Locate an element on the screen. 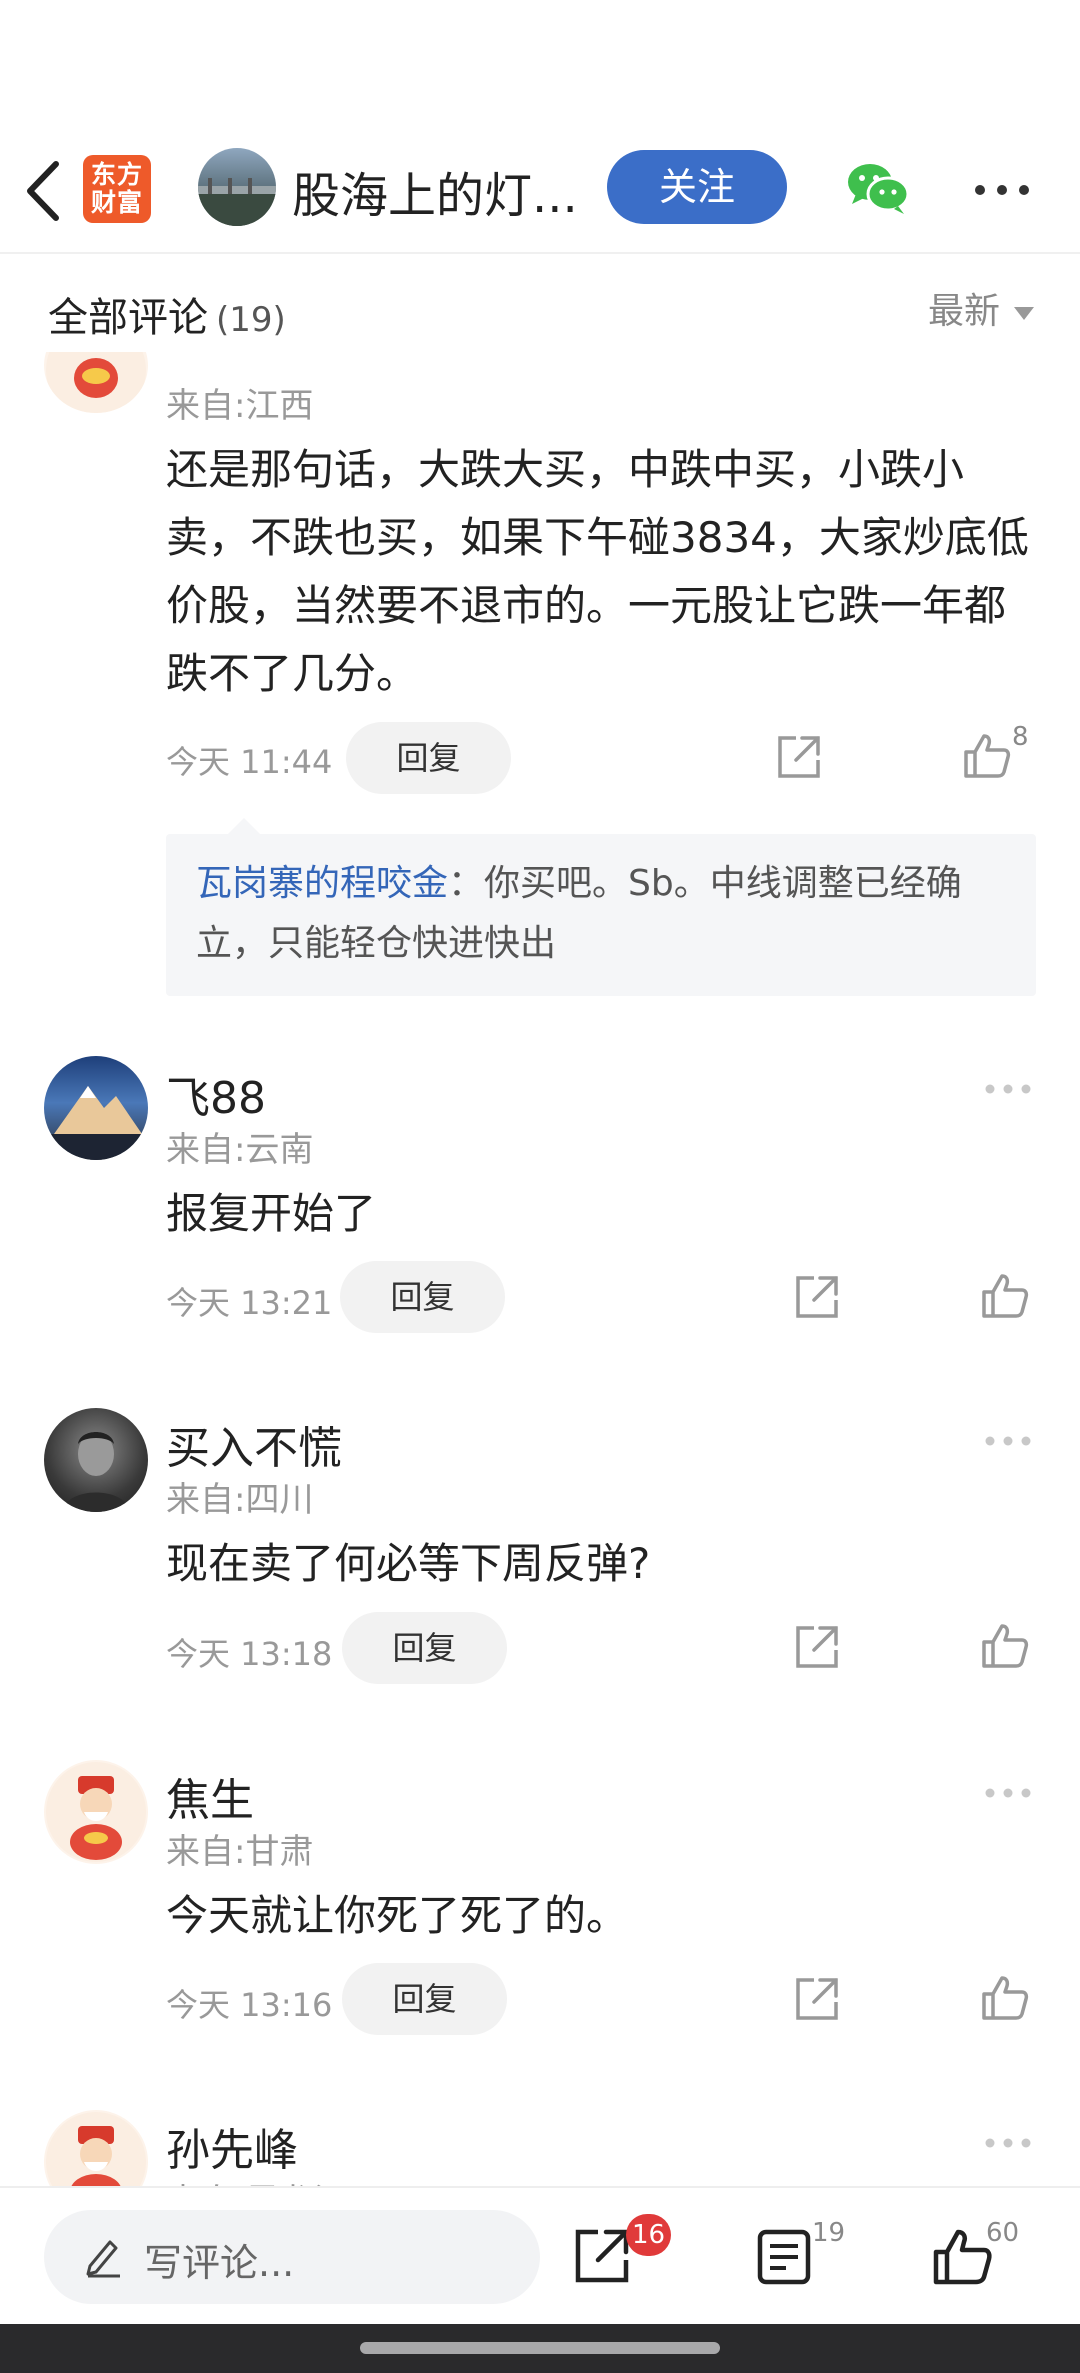 The width and height of the screenshot is (1080, 2373). follow-button: 关注 is located at coordinates (697, 187).